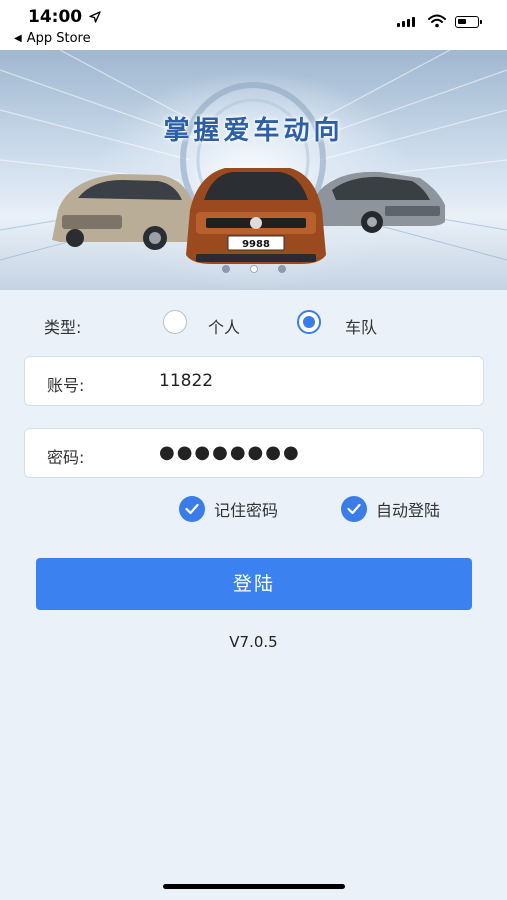 This screenshot has width=507, height=900. What do you see at coordinates (408, 510) in the screenshot?
I see `auto-login-label: 自动登陆` at bounding box center [408, 510].